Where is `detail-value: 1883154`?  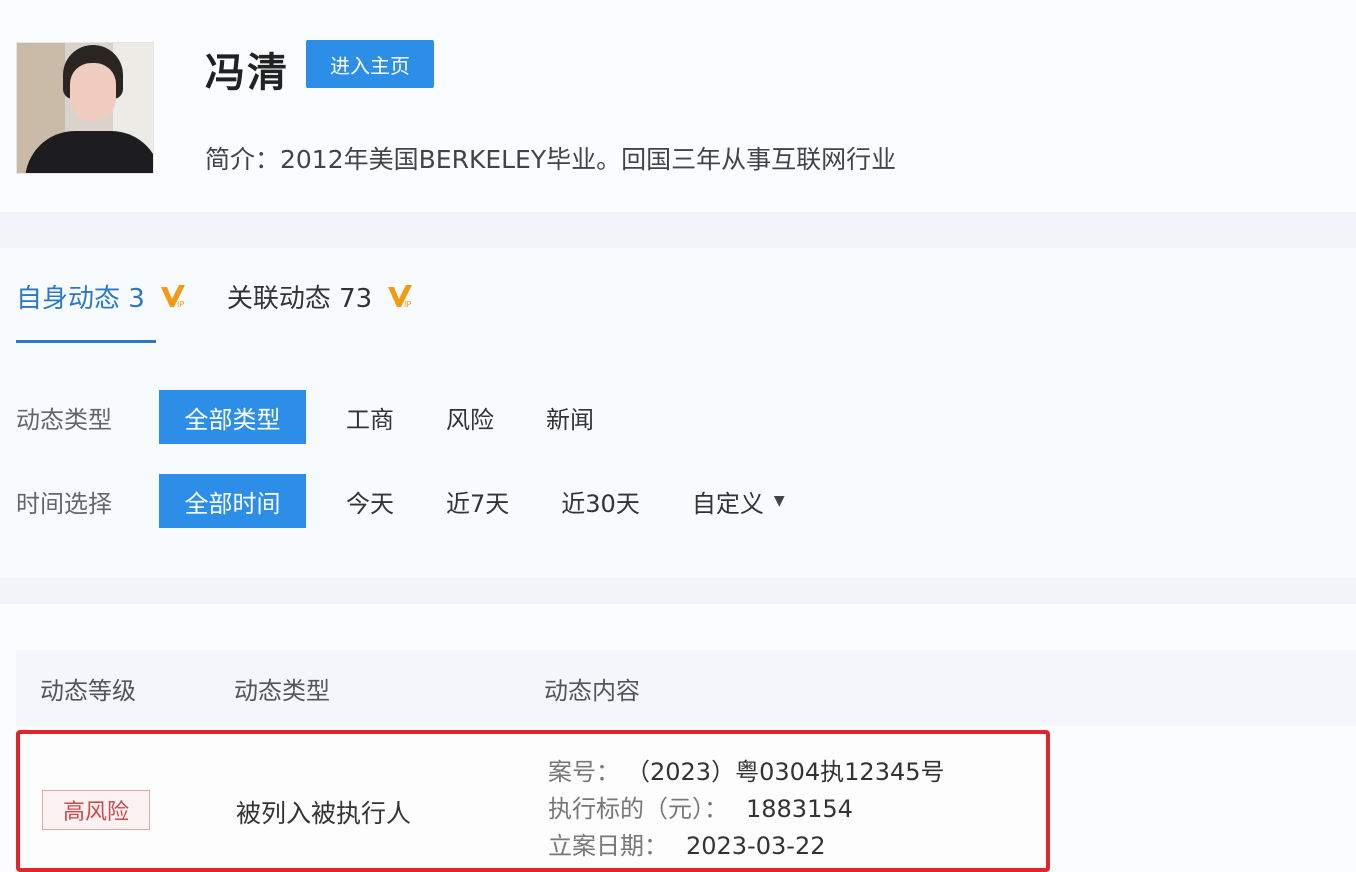 detail-value: 1883154 is located at coordinates (799, 809).